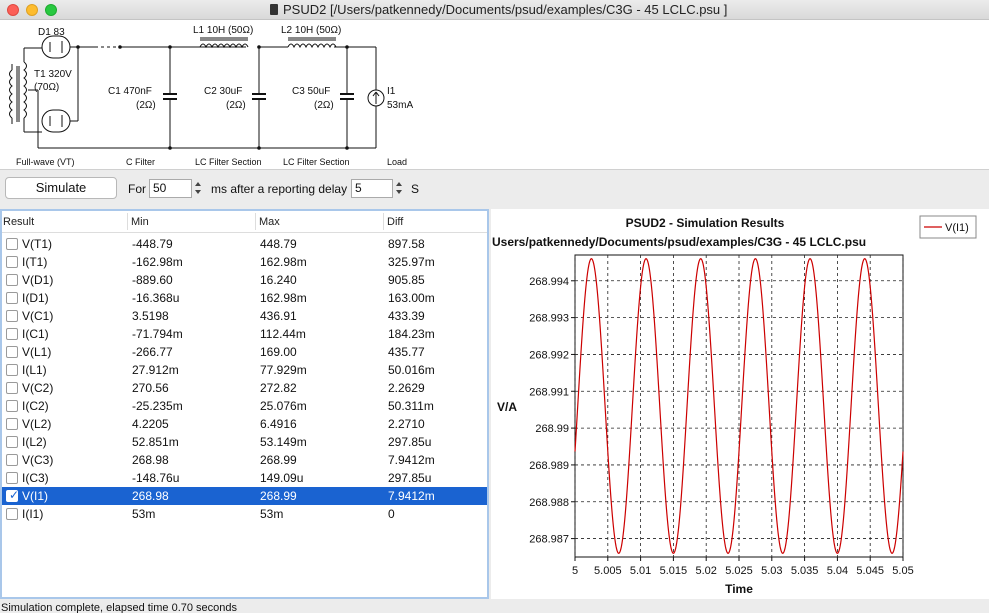  I want to click on min-cell: 52.851m, so click(155, 442).